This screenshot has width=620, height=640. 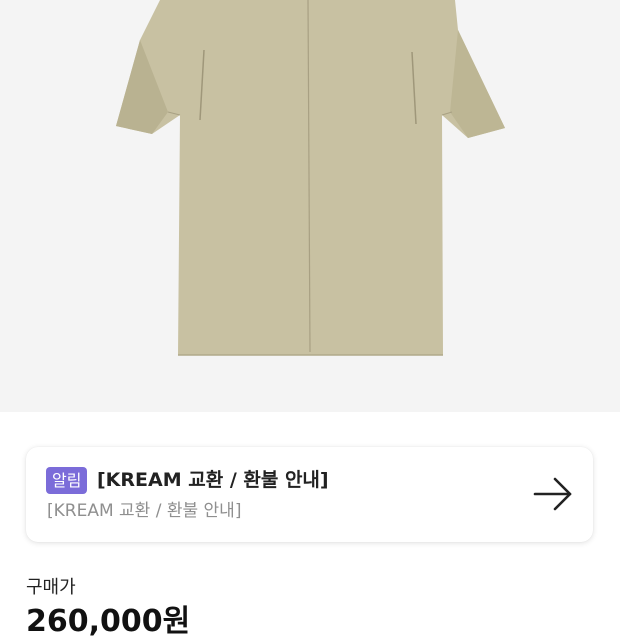 I want to click on notice-card: 알림 [KREAM 교환 / 환불 안내] [KREAM 교환 / 환불 안내], so click(x=309, y=494).